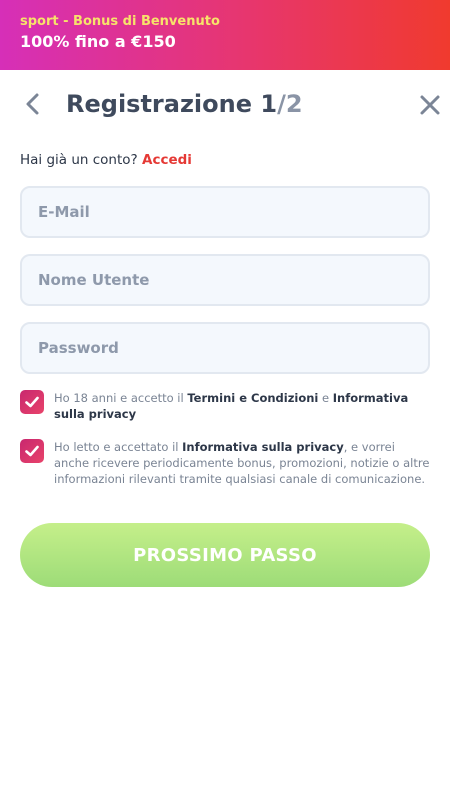 This screenshot has height=800, width=450. What do you see at coordinates (325, 398) in the screenshot?
I see `terms-text-2: e` at bounding box center [325, 398].